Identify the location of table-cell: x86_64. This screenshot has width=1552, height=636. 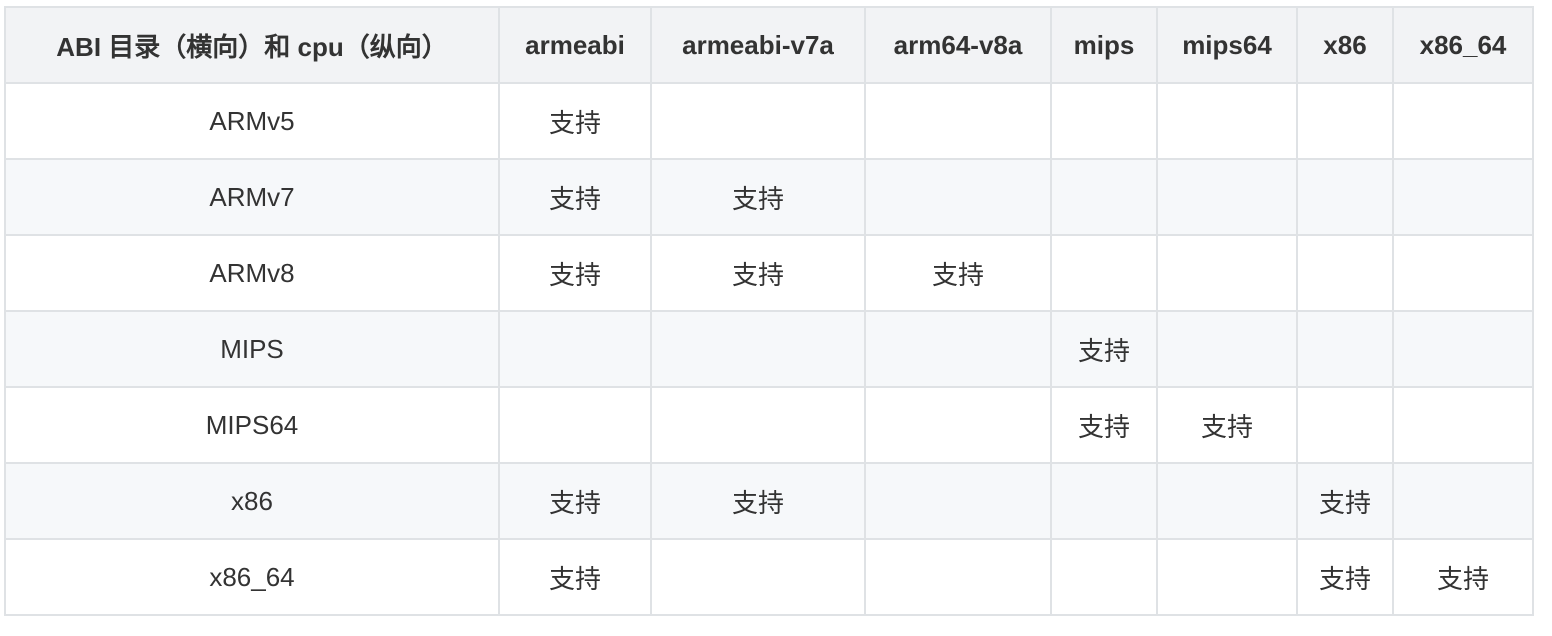
(252, 577).